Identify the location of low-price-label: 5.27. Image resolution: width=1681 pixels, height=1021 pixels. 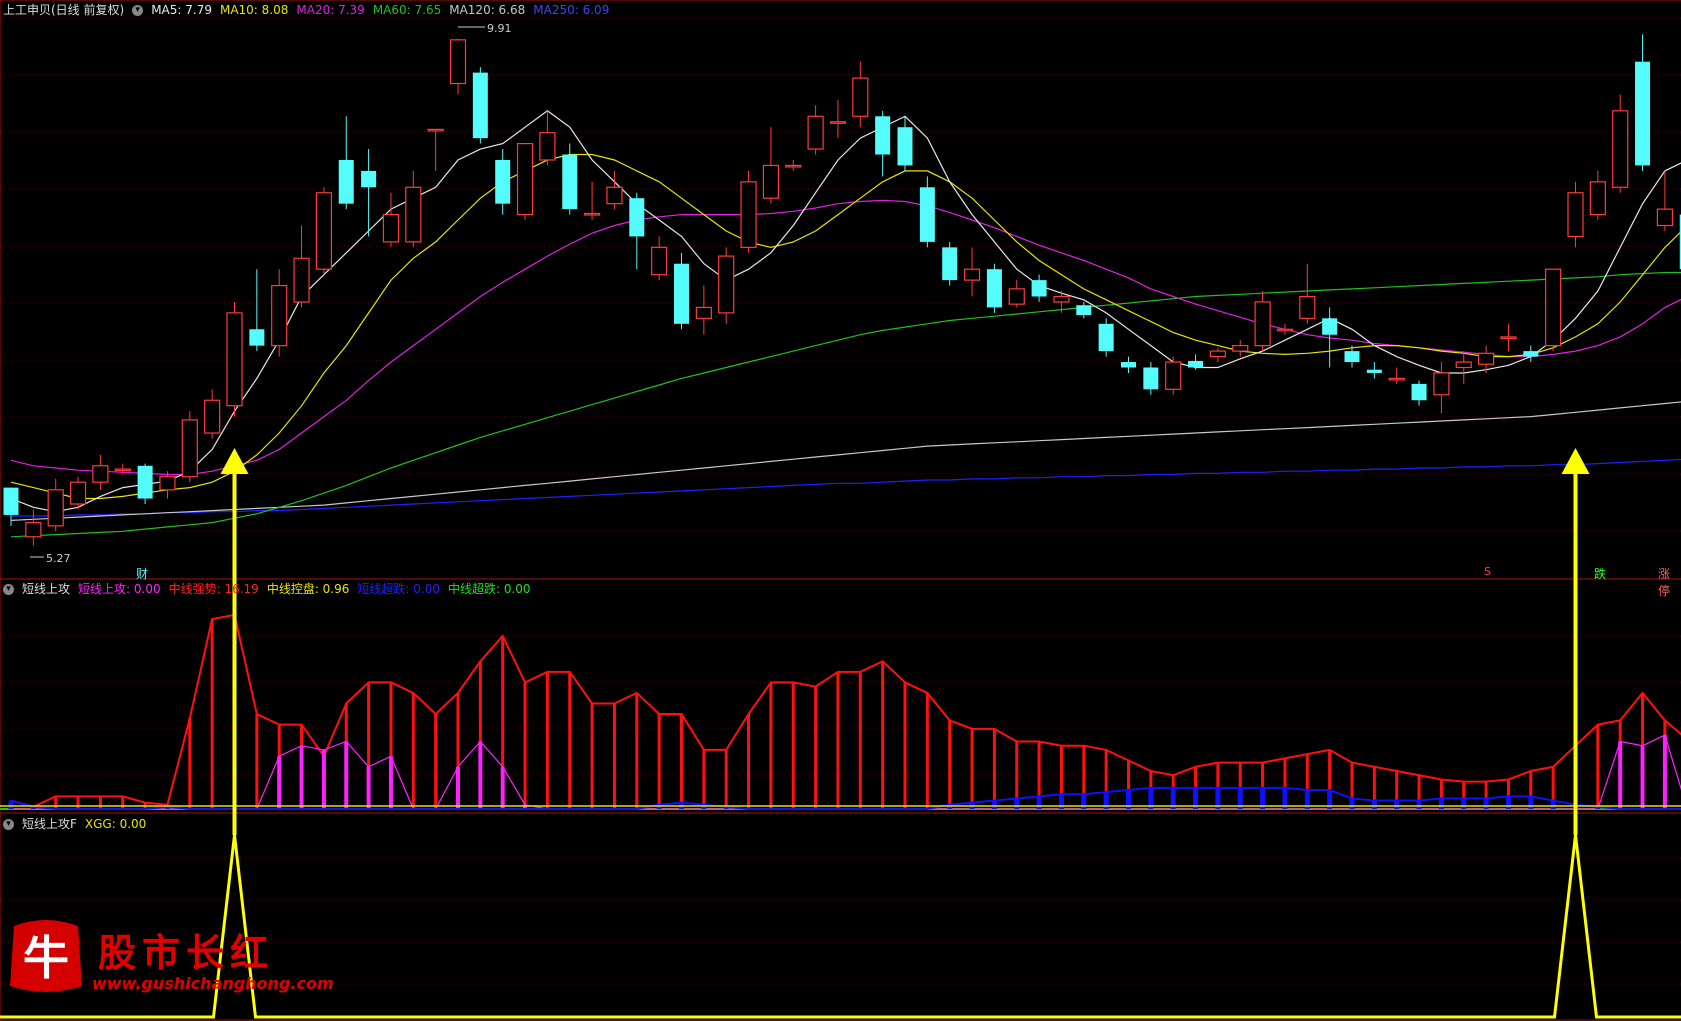
(58, 558).